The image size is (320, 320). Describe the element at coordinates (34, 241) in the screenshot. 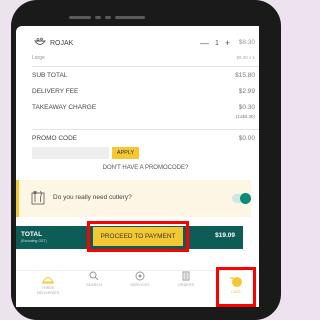

I see `total-note: (Excluding GST)` at that location.